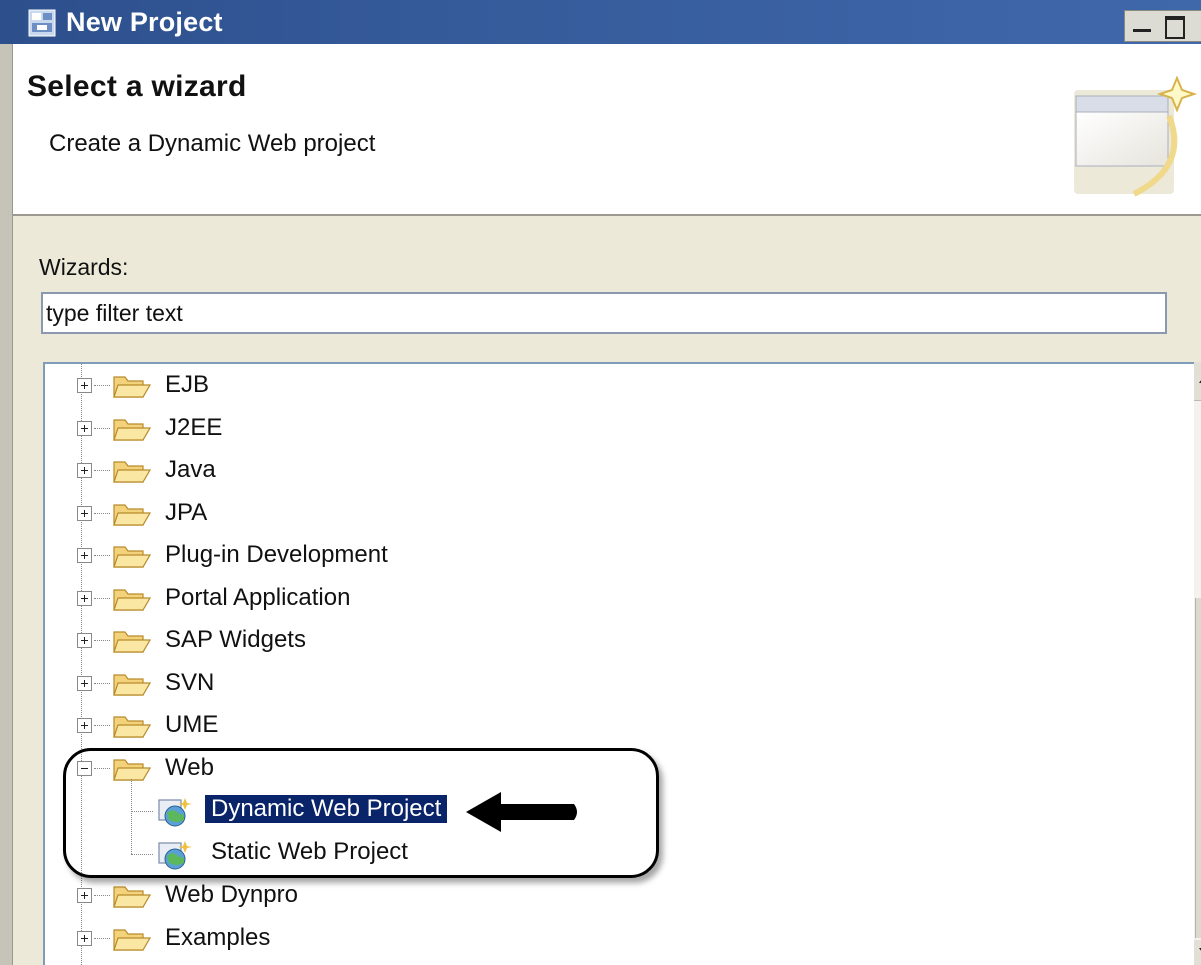 The height and width of the screenshot is (965, 1201). I want to click on tree-category-label: UME, so click(192, 724).